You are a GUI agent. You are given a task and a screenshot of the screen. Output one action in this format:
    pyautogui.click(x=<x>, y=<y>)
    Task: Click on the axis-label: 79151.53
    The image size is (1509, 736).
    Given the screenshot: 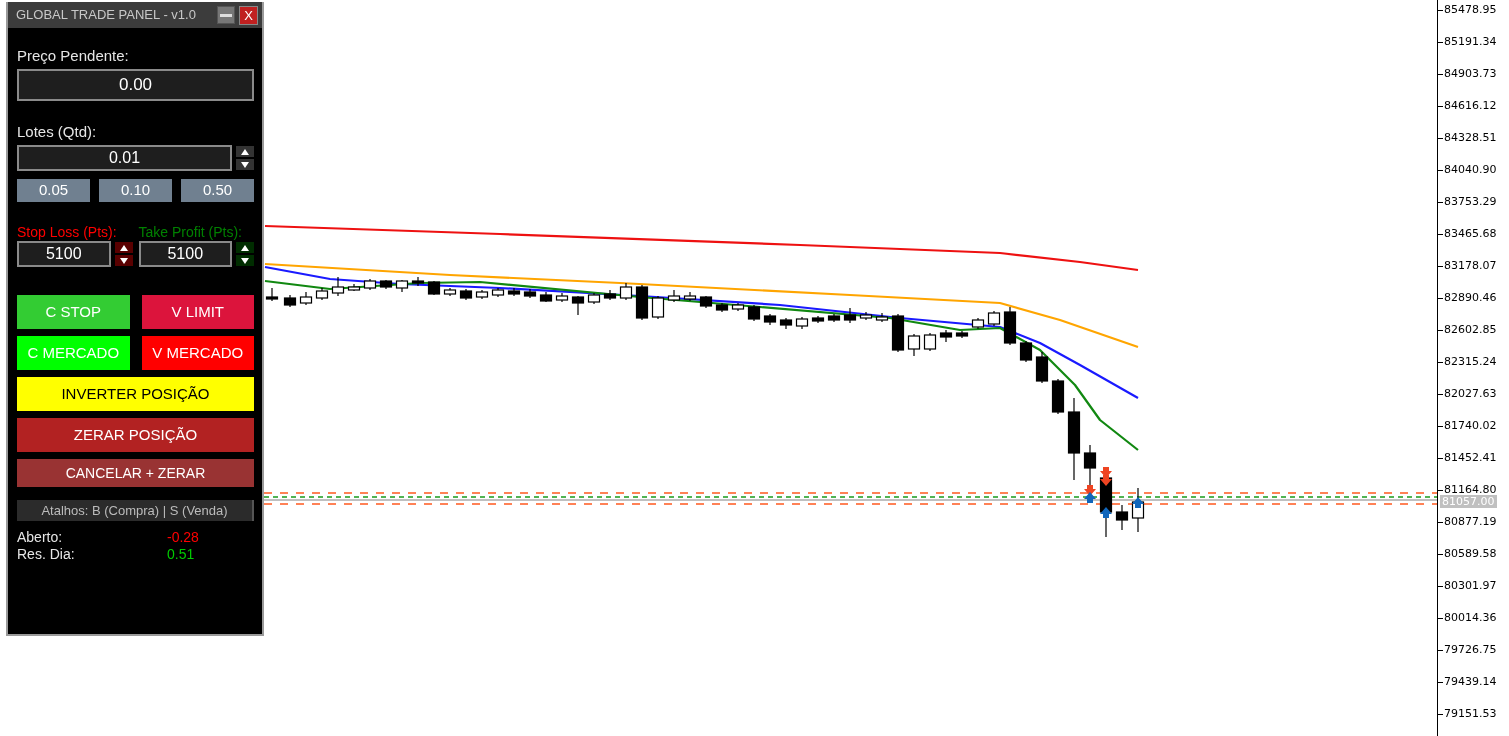 What is the action you would take?
    pyautogui.click(x=1470, y=713)
    